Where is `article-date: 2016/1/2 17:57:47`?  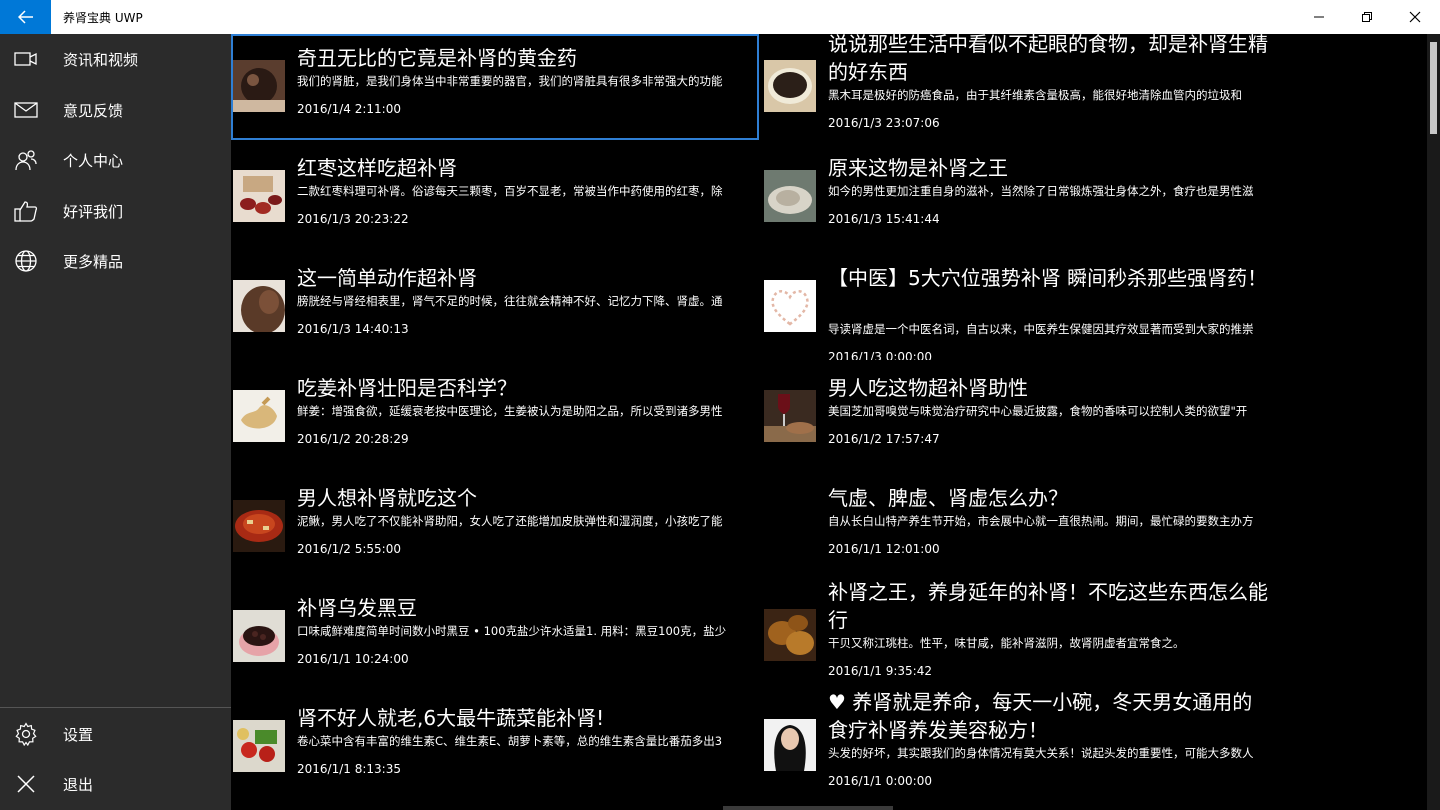
article-date: 2016/1/2 17:57:47 is located at coordinates (884, 439).